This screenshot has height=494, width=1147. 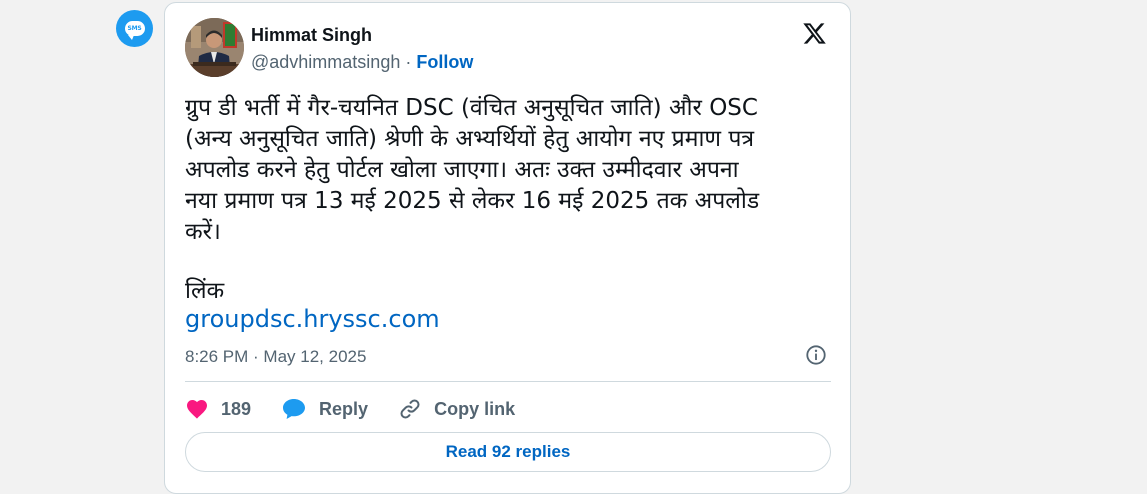 I want to click on author-handle-row: @advhimmatsingh · Follow, so click(x=362, y=62).